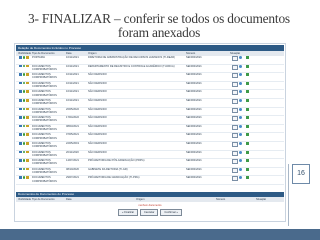 This screenshot has width=320, height=240. I want to click on back-button: « Finalizar, so click(128, 212).